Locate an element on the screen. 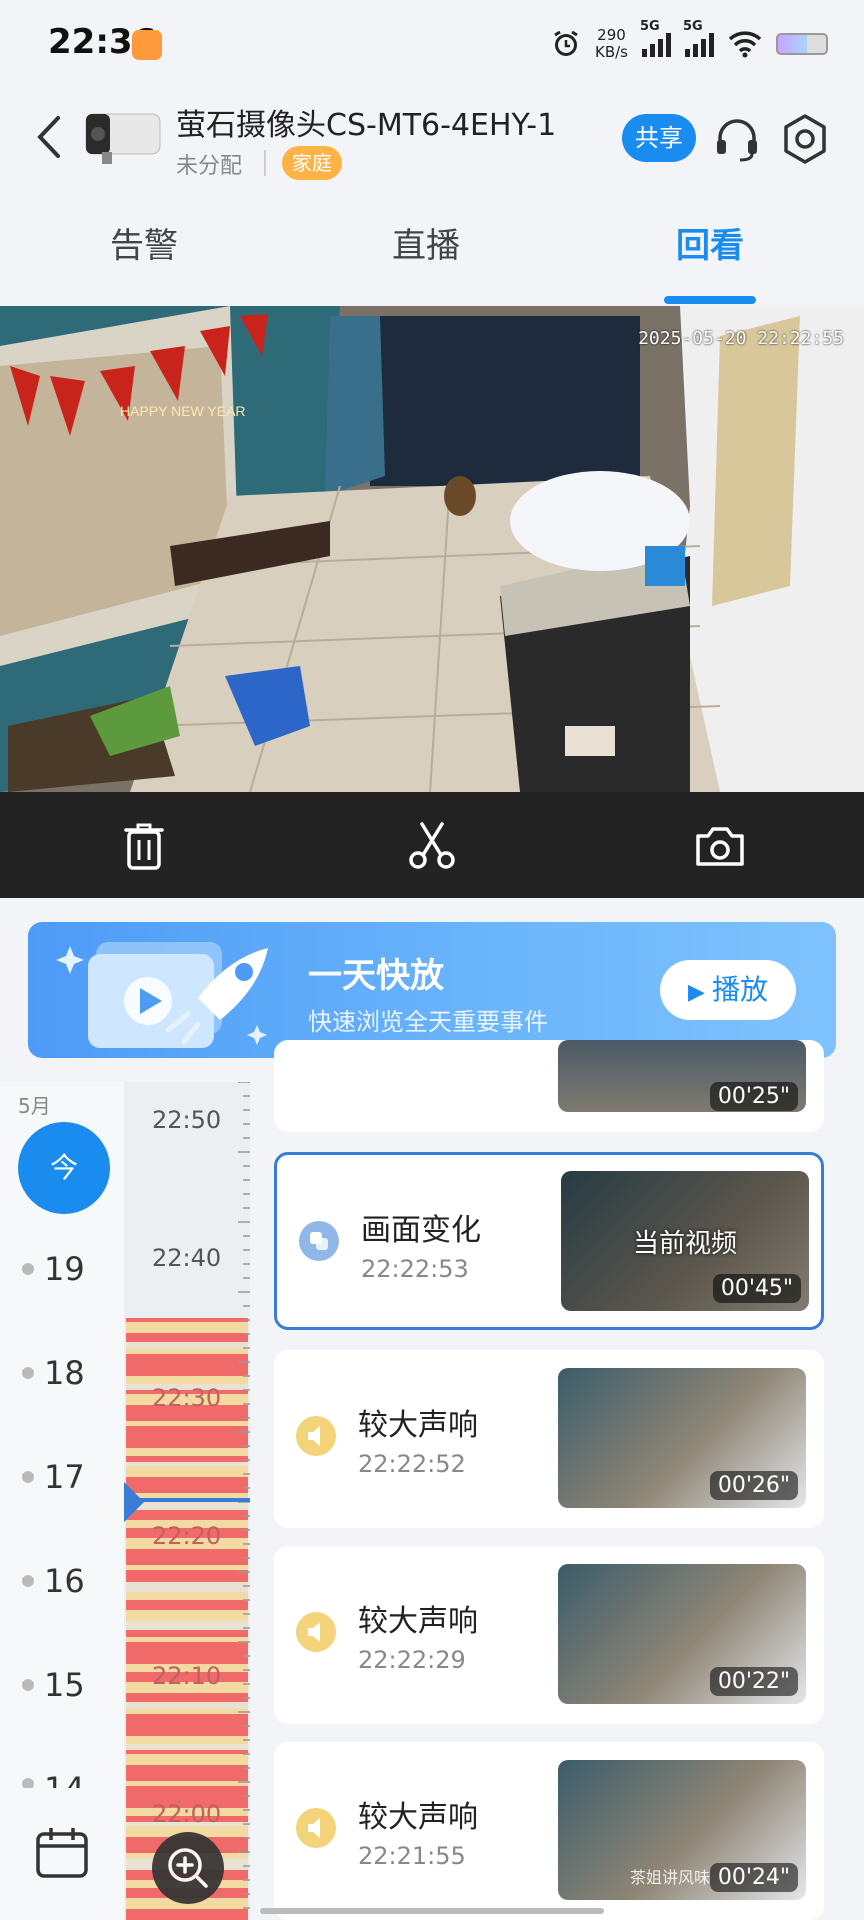 This screenshot has width=864, height=1920. calendar-icon is located at coordinates (62, 1852).